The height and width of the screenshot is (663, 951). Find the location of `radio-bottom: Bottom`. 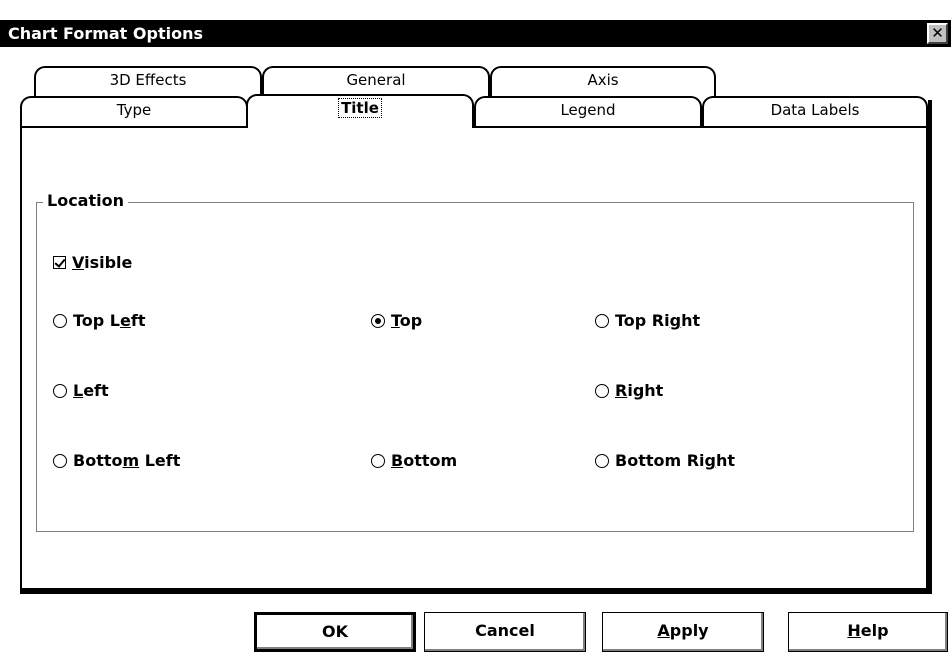

radio-bottom: Bottom is located at coordinates (414, 460).